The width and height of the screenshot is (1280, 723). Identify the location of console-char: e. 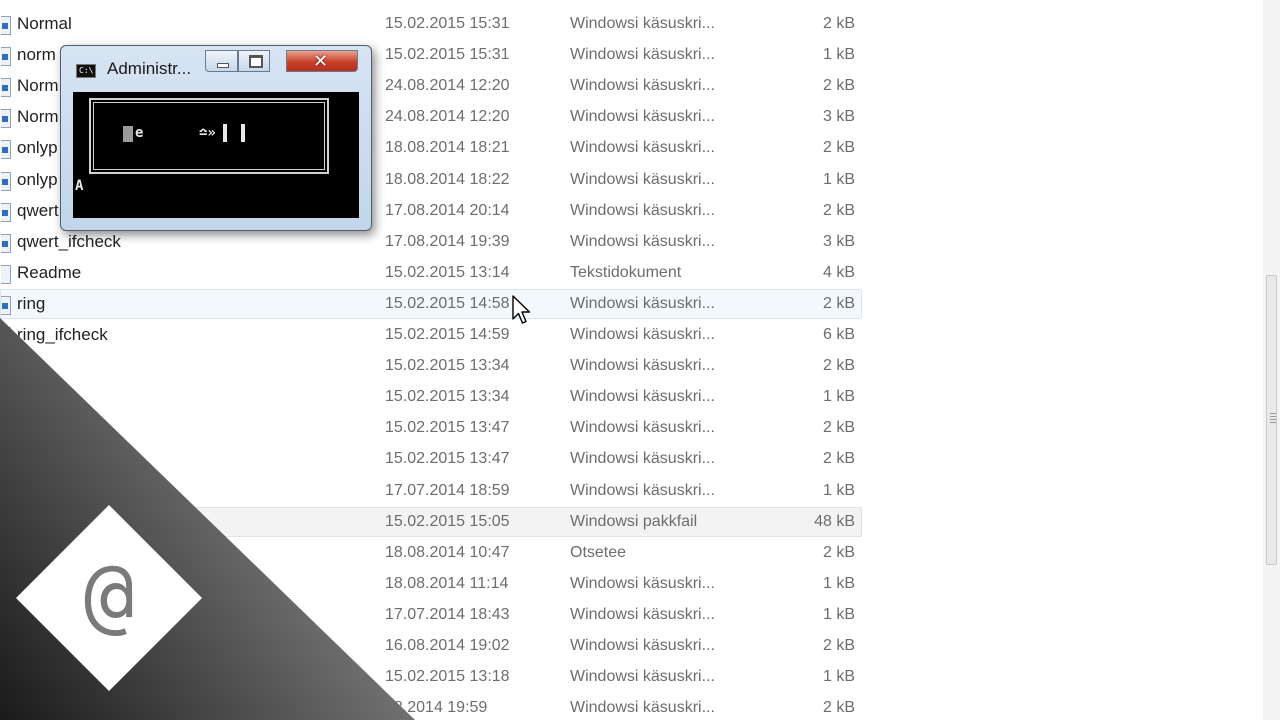
(139, 133).